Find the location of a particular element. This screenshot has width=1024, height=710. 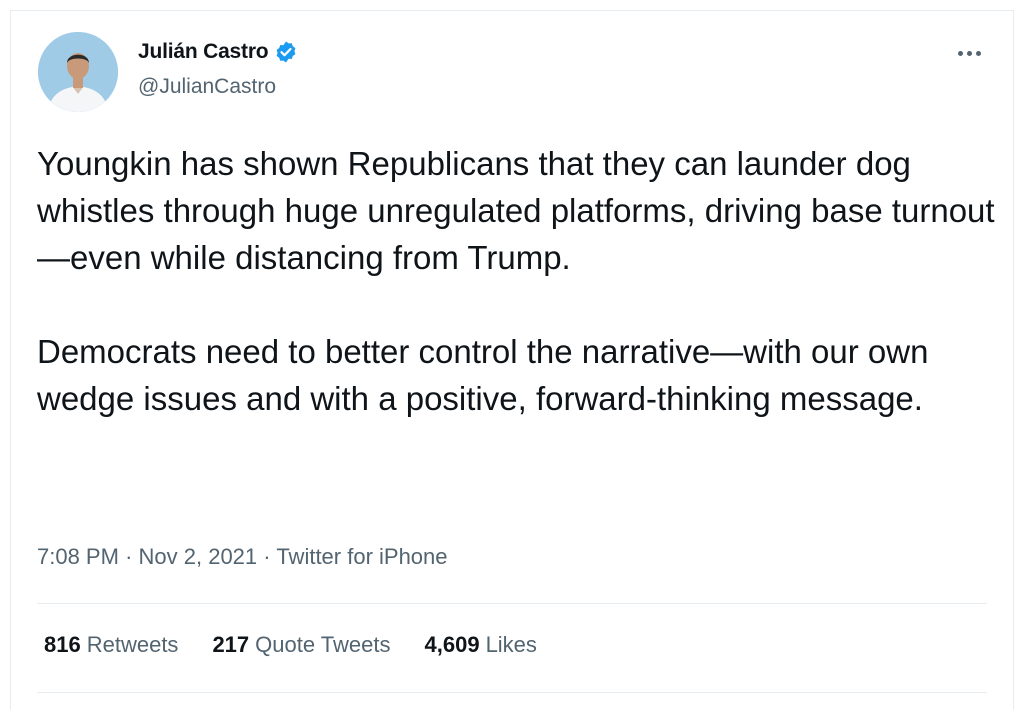

author-name: Julián Castro is located at coordinates (203, 52).